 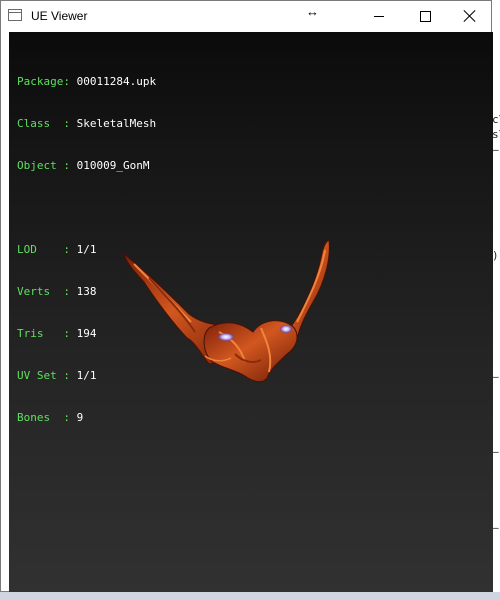 What do you see at coordinates (312, 11) in the screenshot?
I see `resize-horizontal-cursor: ↔` at bounding box center [312, 11].